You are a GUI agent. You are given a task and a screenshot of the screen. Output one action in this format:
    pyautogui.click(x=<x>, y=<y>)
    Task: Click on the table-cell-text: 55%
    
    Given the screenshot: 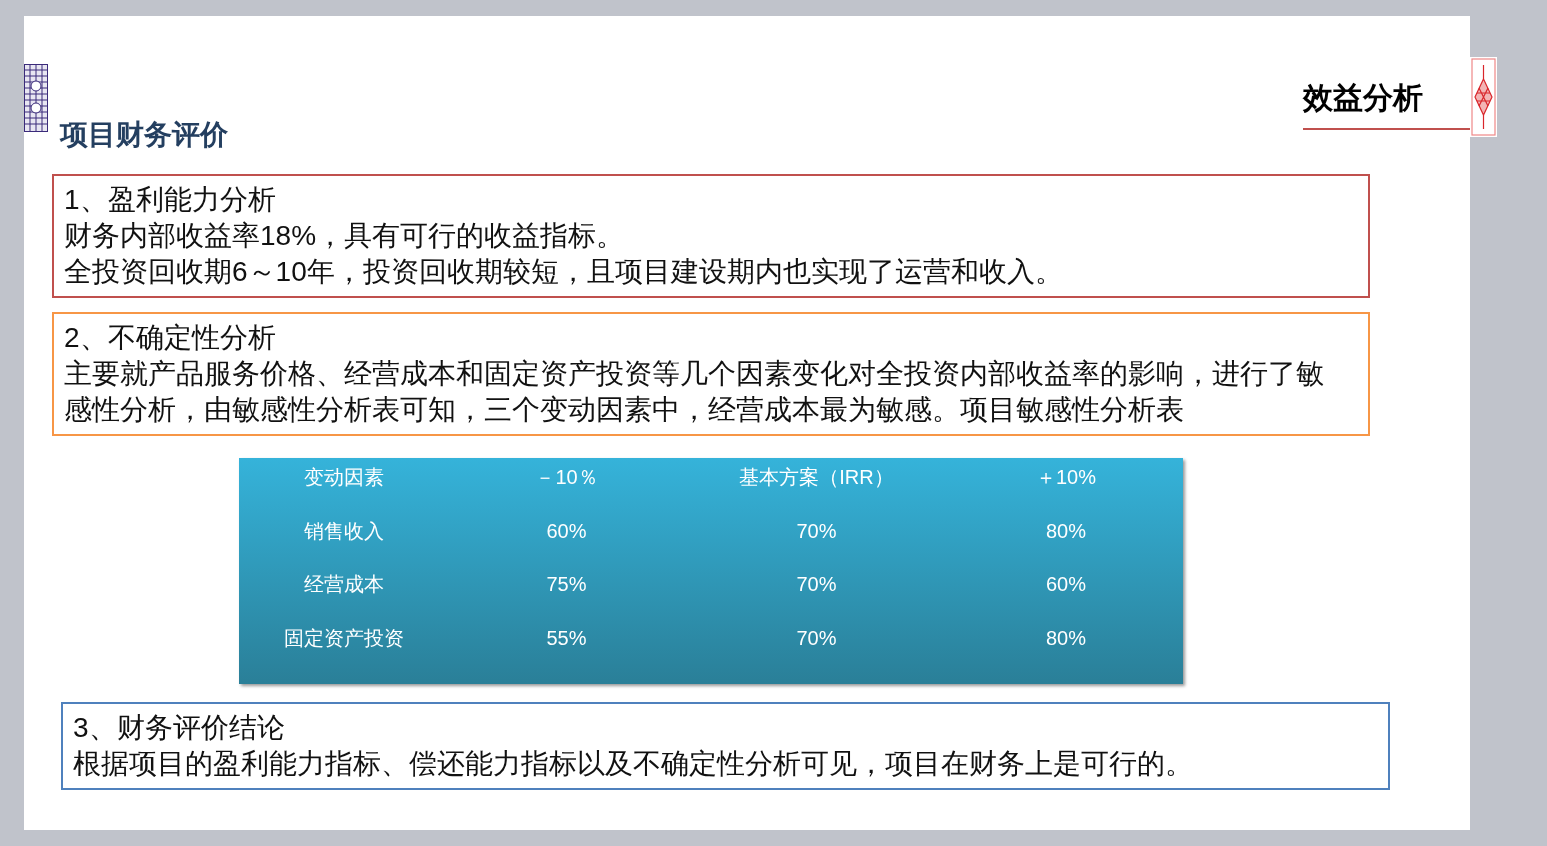 What is the action you would take?
    pyautogui.click(x=566, y=638)
    